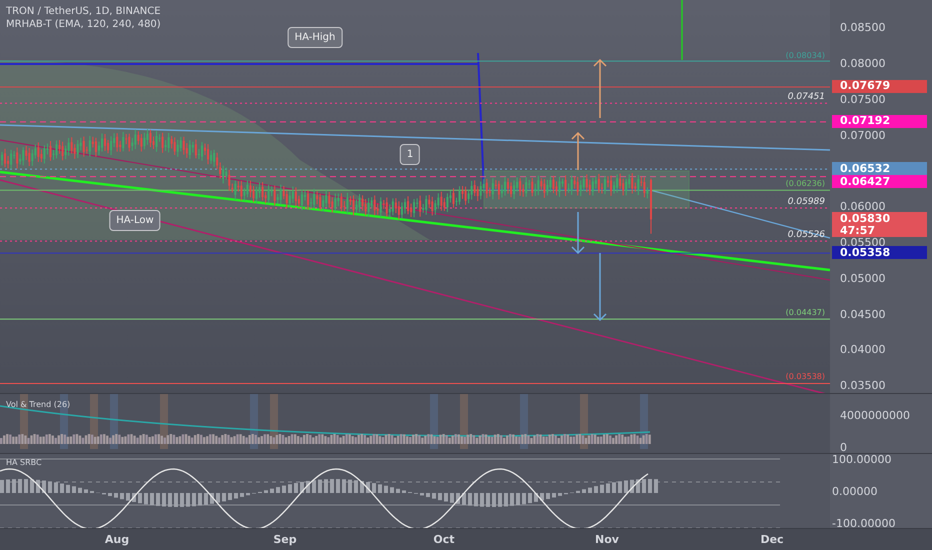  Describe the element at coordinates (410, 154) in the screenshot. I see `callout-label: 1` at that location.